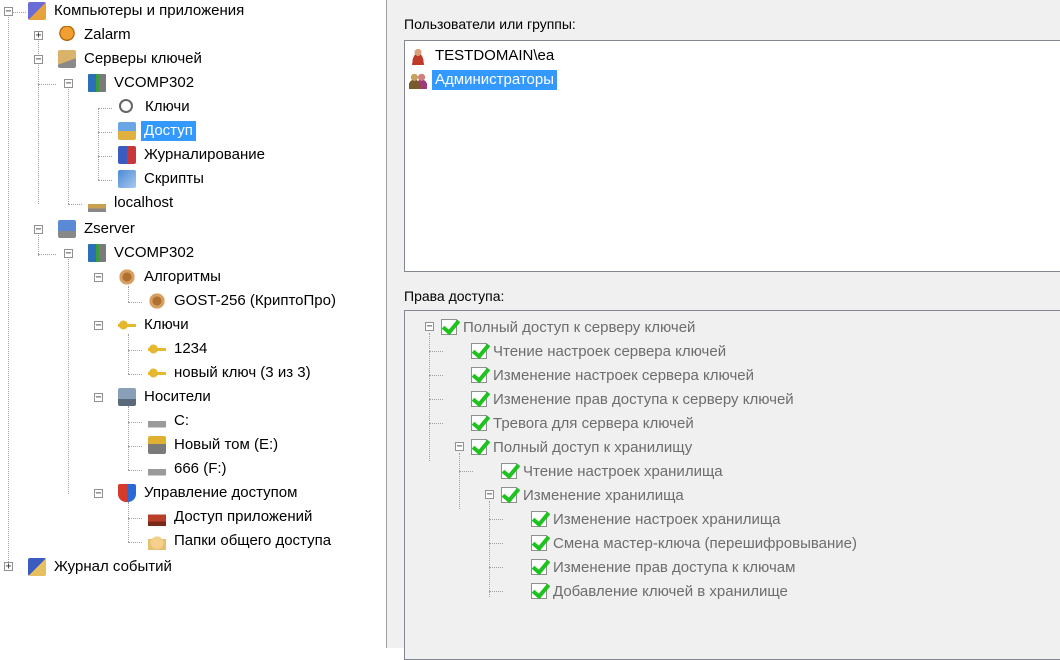 This screenshot has height=660, width=1060. What do you see at coordinates (101, 567) in the screenshot?
I see `tree-node-event-log: Журнал событий` at bounding box center [101, 567].